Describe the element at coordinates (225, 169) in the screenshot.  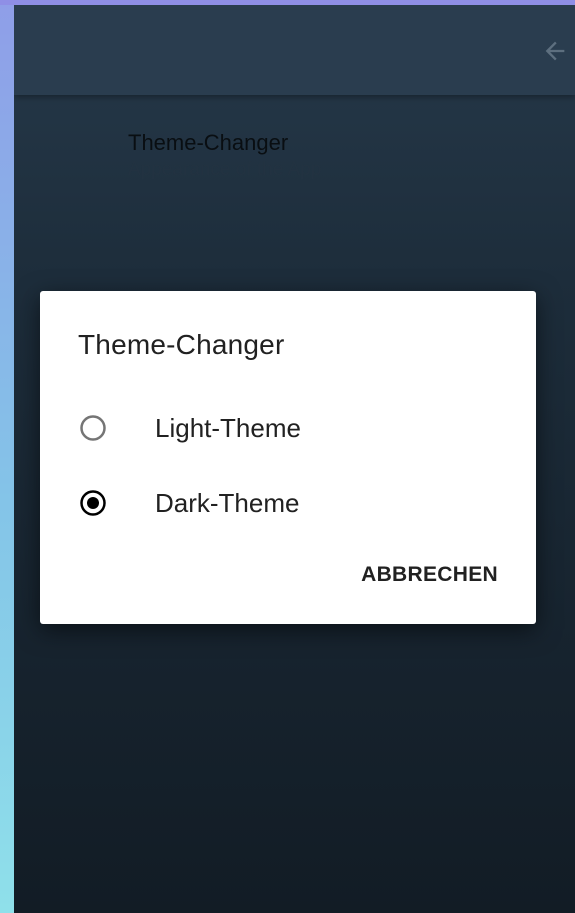
I see `preference-summary: Appearance of the App` at that location.